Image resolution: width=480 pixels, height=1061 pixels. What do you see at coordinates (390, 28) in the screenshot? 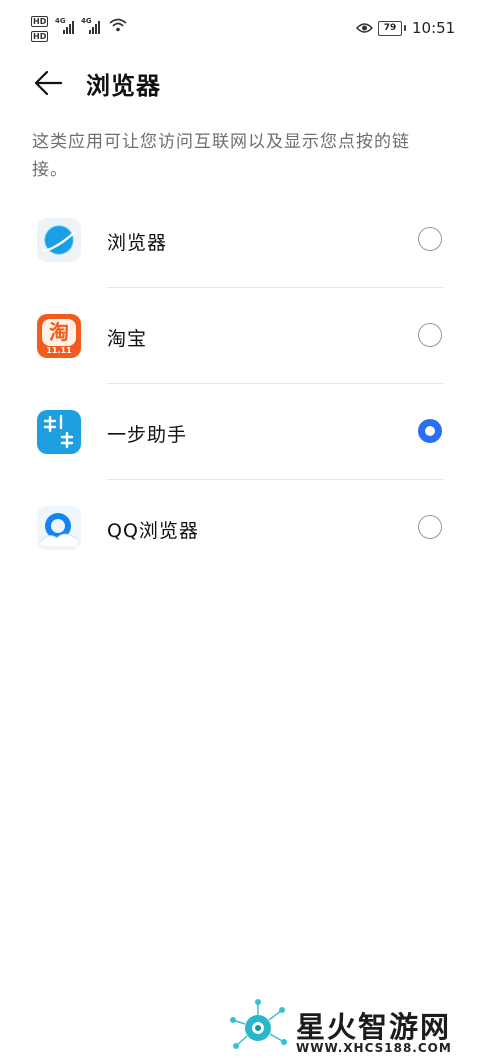
I see `battery-icon: 79` at bounding box center [390, 28].